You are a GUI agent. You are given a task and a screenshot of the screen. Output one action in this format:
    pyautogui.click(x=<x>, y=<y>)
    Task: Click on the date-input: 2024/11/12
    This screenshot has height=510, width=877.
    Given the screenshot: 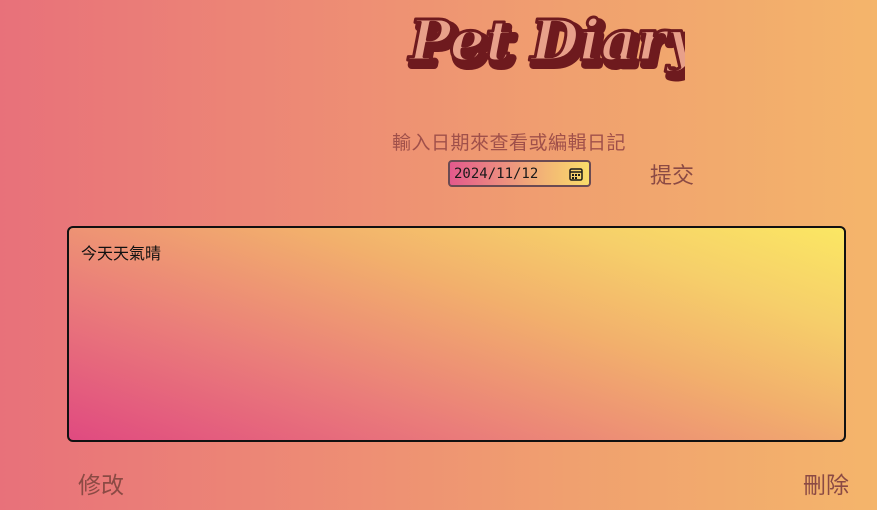 What is the action you would take?
    pyautogui.click(x=519, y=173)
    